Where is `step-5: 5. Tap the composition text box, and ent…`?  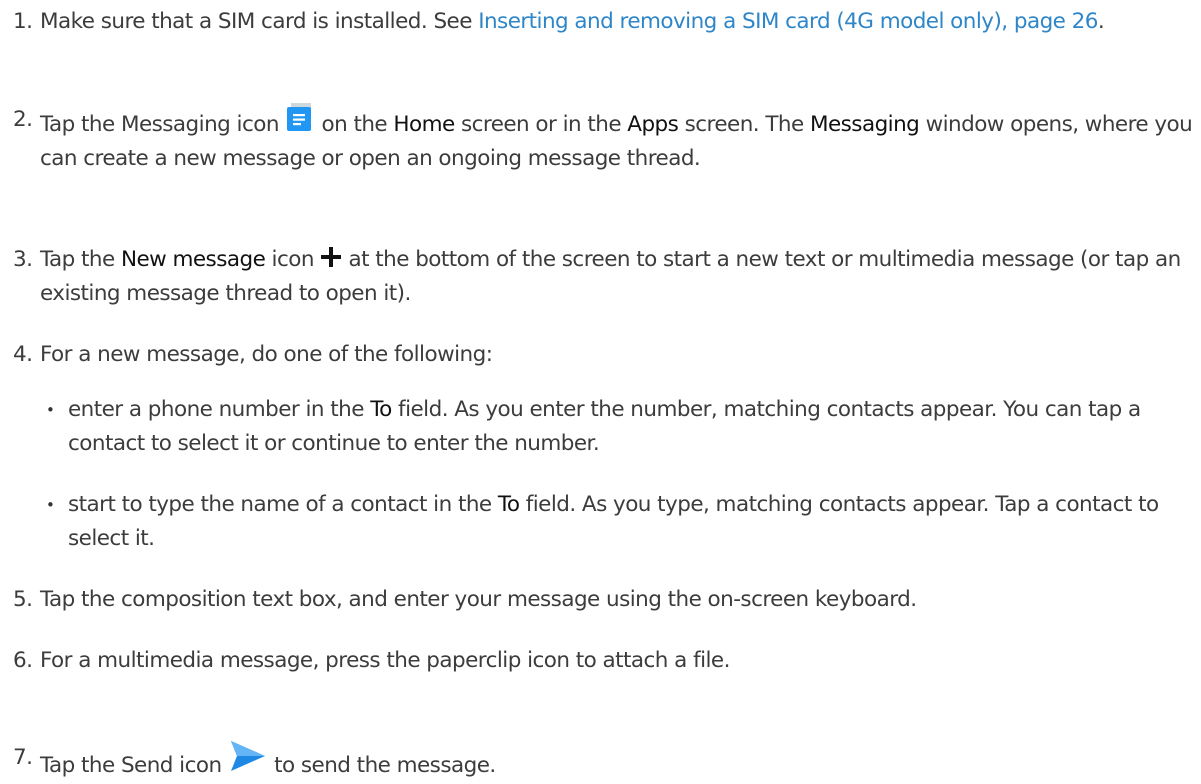
step-5: 5. Tap the composition text box, and ent… is located at coordinates (605, 600).